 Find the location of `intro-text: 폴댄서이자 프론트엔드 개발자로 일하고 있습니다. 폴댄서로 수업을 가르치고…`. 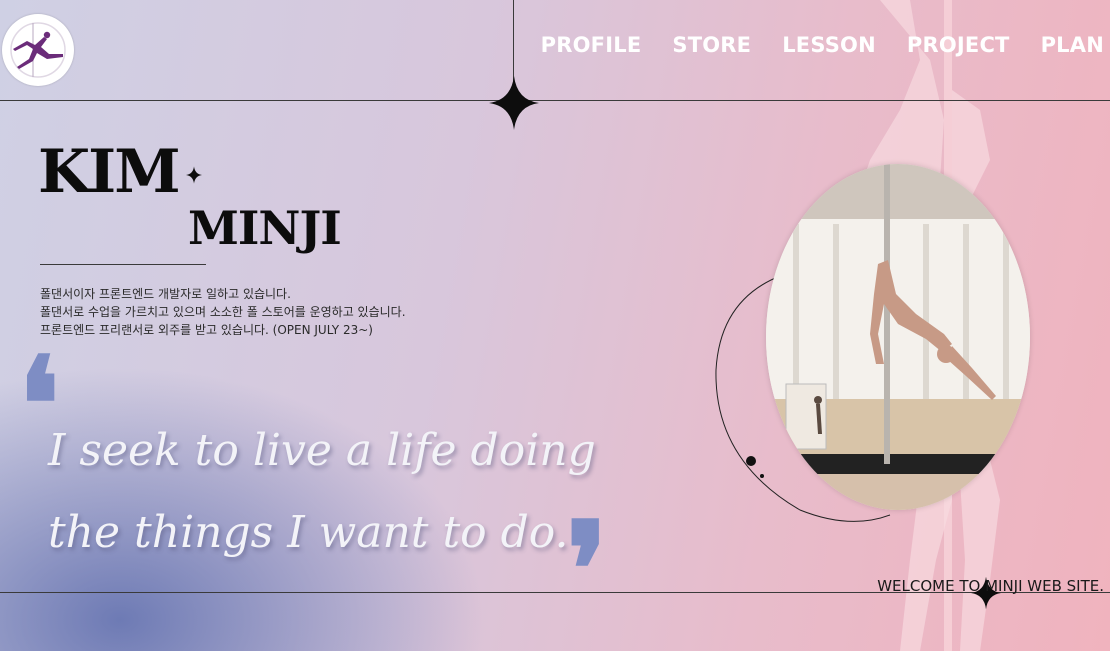

intro-text: 폴댄서이자 프론트엔드 개발자로 일하고 있습니다. 폴댄서로 수업을 가르치고… is located at coordinates (223, 312).